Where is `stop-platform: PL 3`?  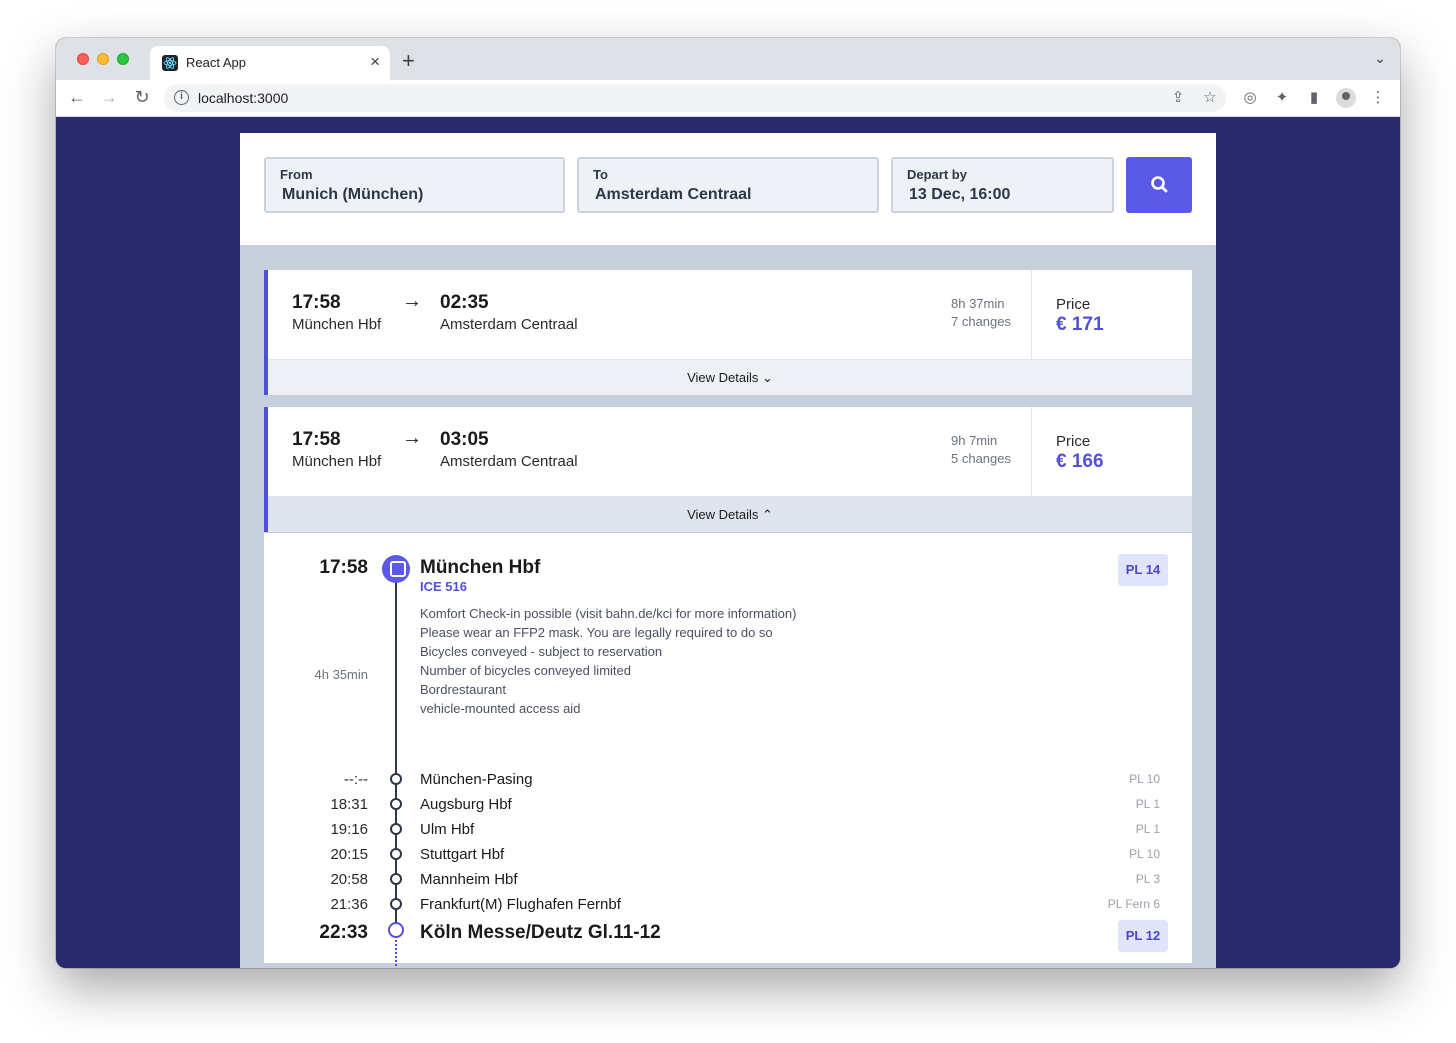
stop-platform: PL 3 is located at coordinates (1147, 879).